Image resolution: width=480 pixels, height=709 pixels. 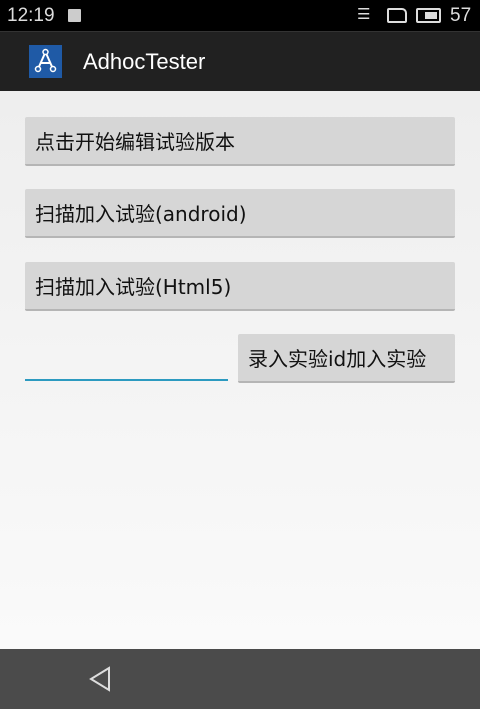 What do you see at coordinates (100, 679) in the screenshot?
I see `back-triangle-icon` at bounding box center [100, 679].